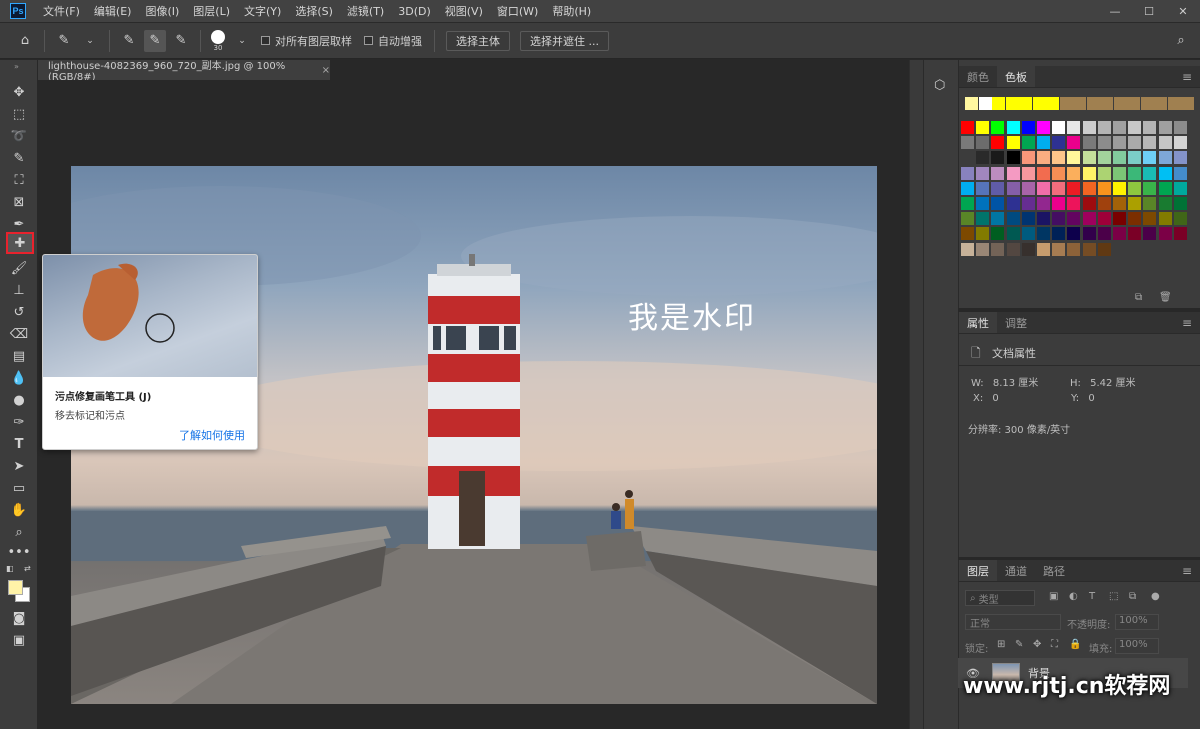  Describe the element at coordinates (27, 568) in the screenshot. I see `swap-colors-icon: ⇄` at that location.